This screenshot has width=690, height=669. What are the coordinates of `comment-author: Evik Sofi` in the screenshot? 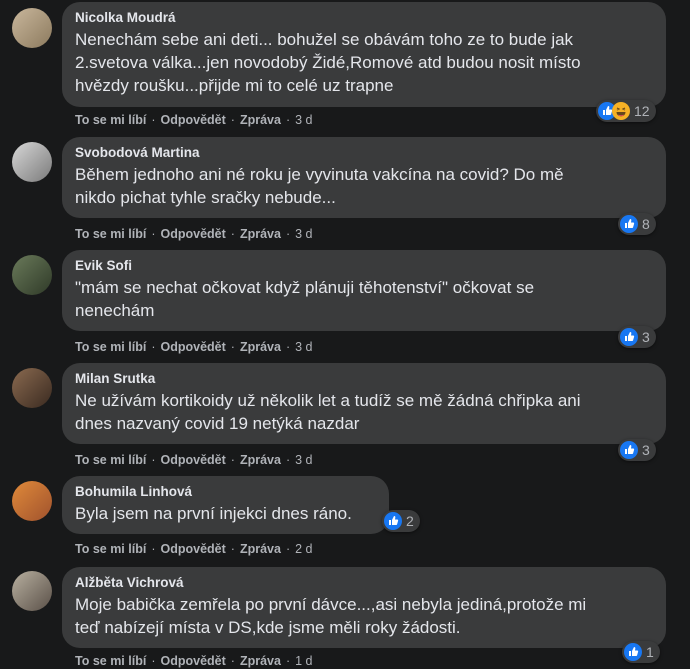 It's located at (364, 265).